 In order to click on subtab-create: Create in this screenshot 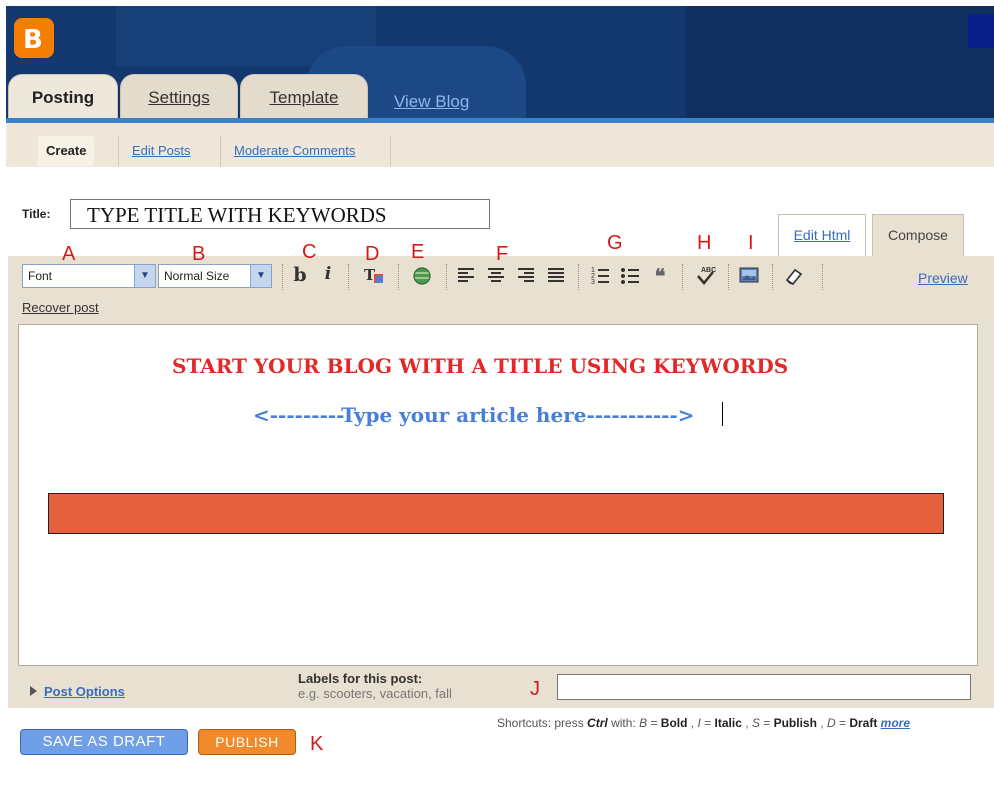, I will do `click(66, 151)`.